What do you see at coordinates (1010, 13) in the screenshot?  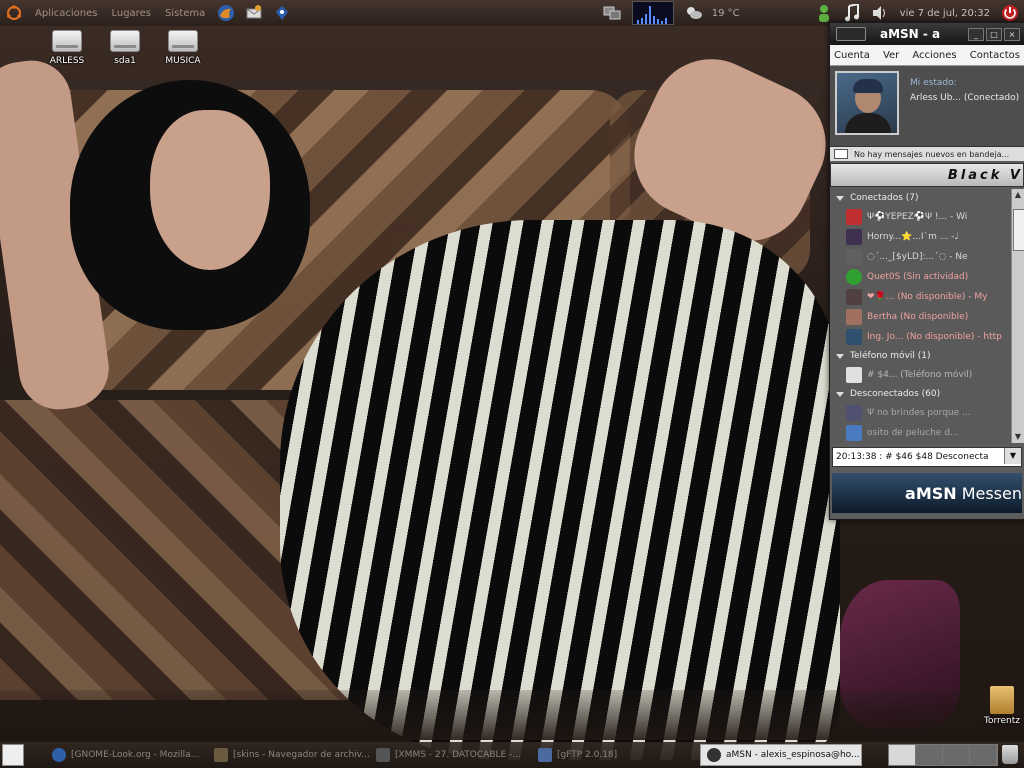 I see `power-icon` at bounding box center [1010, 13].